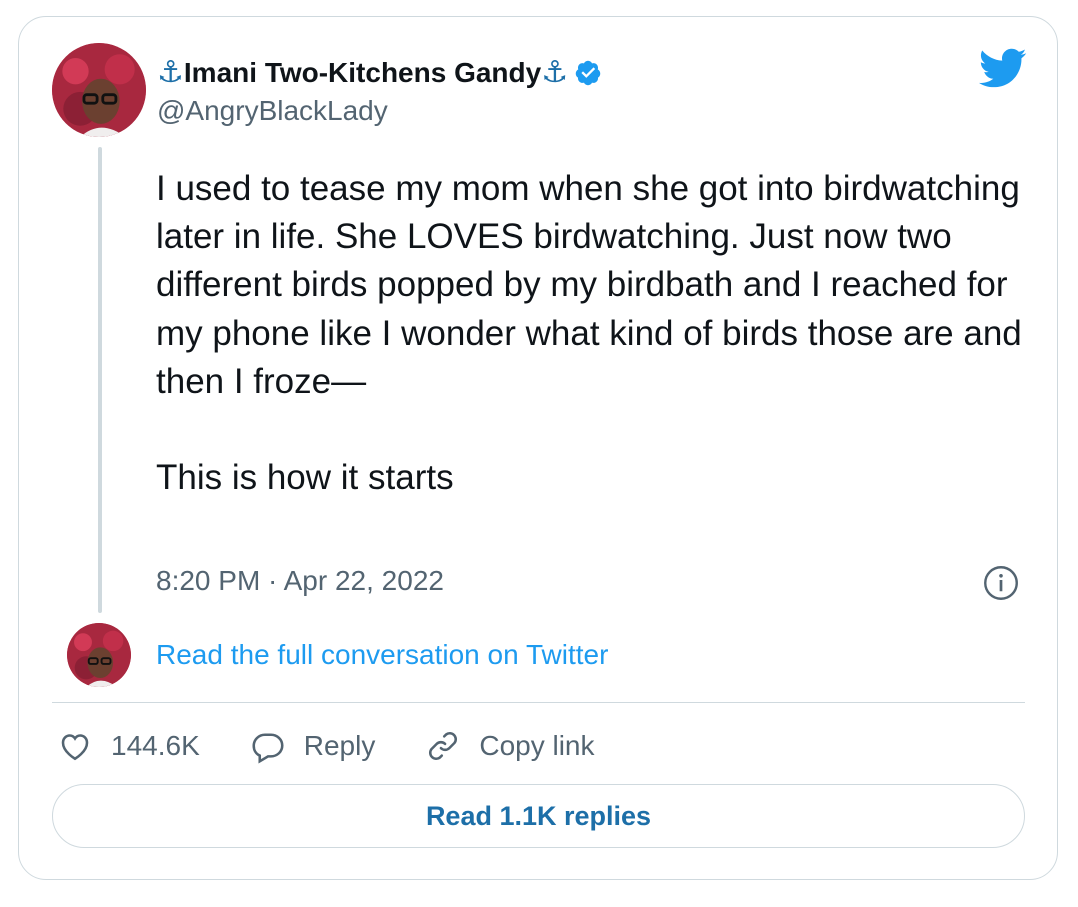 This screenshot has height=907, width=1078. I want to click on copy-link-label: Copy link, so click(537, 745).